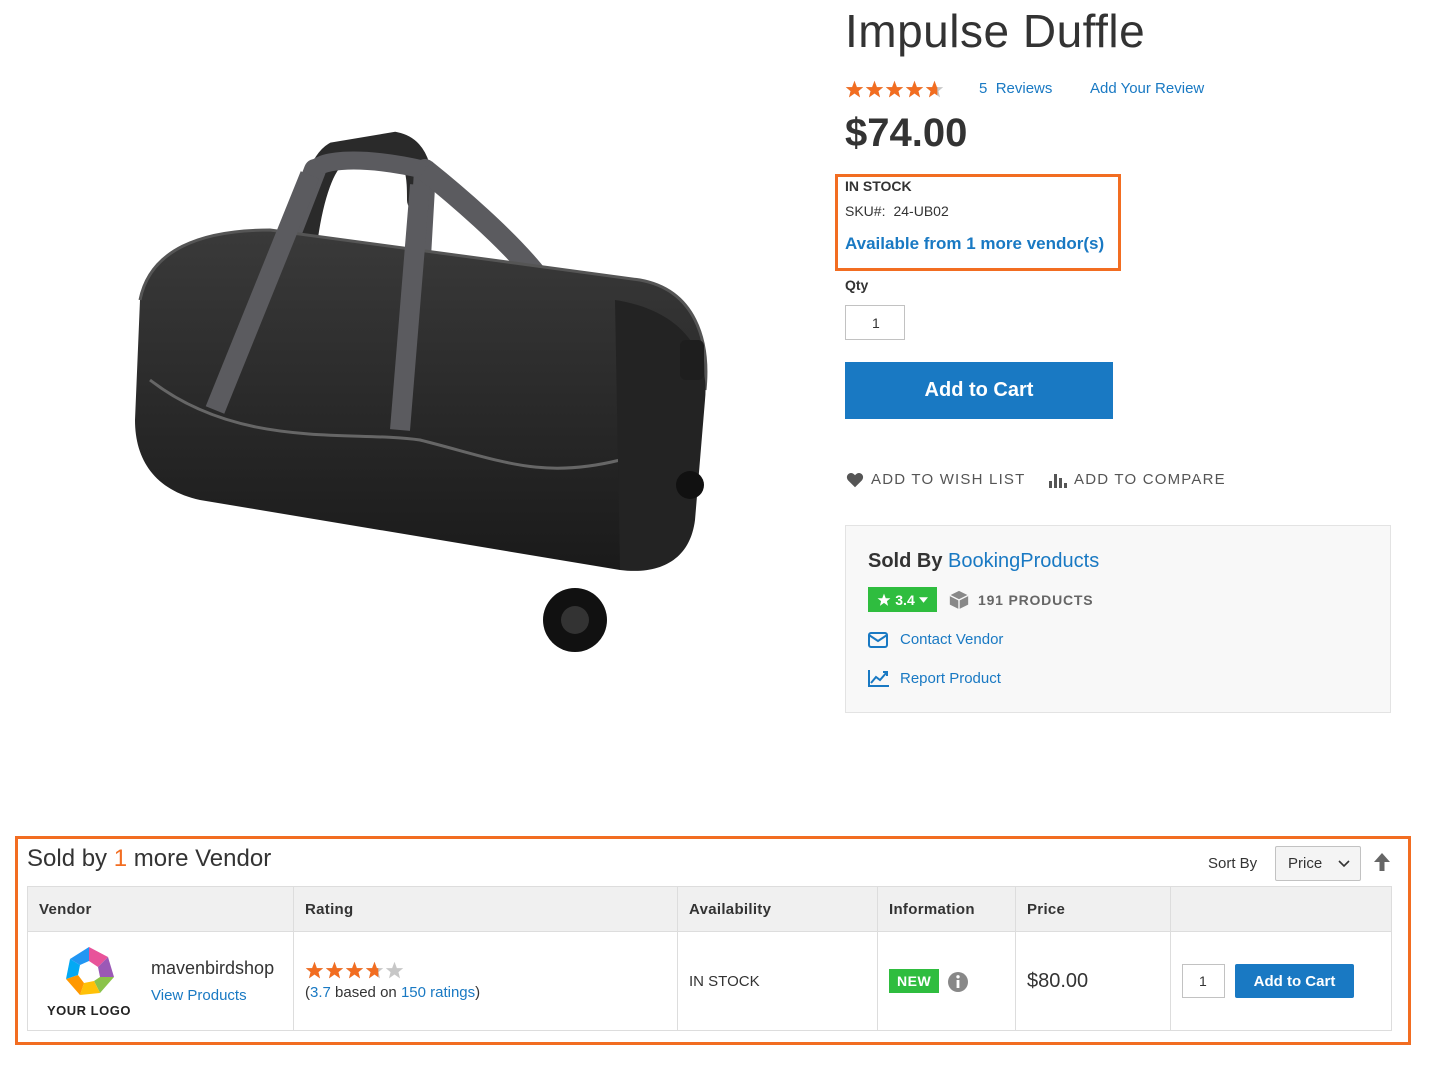 The width and height of the screenshot is (1433, 1065). Describe the element at coordinates (906, 133) in the screenshot. I see `product-price: $74.00` at that location.